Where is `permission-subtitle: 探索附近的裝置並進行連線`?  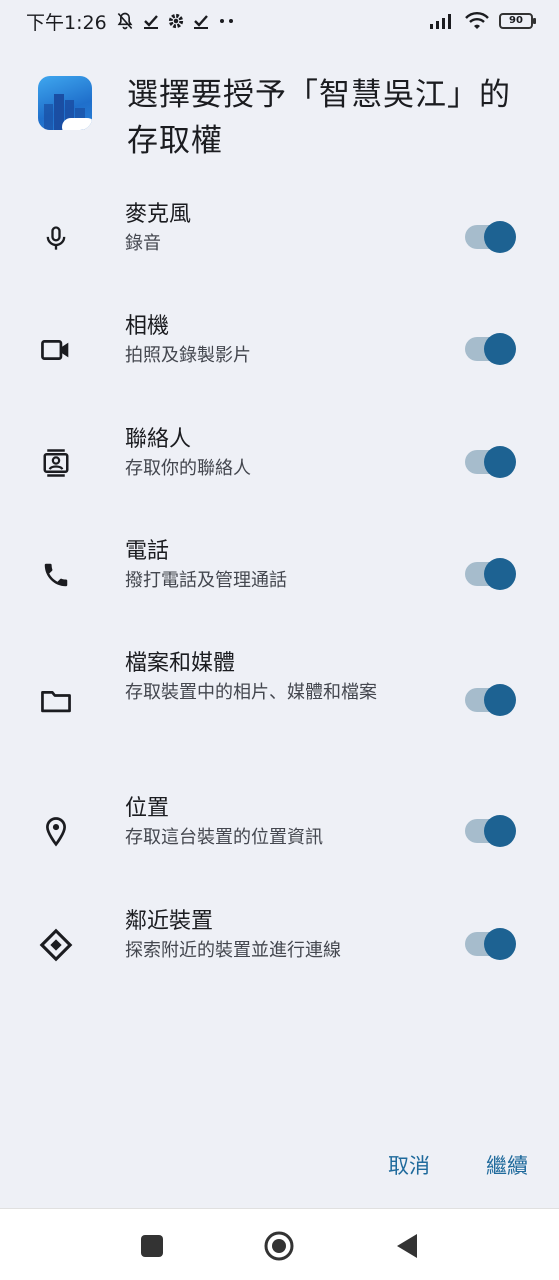 permission-subtitle: 探索附近的裝置並進行連線 is located at coordinates (233, 950).